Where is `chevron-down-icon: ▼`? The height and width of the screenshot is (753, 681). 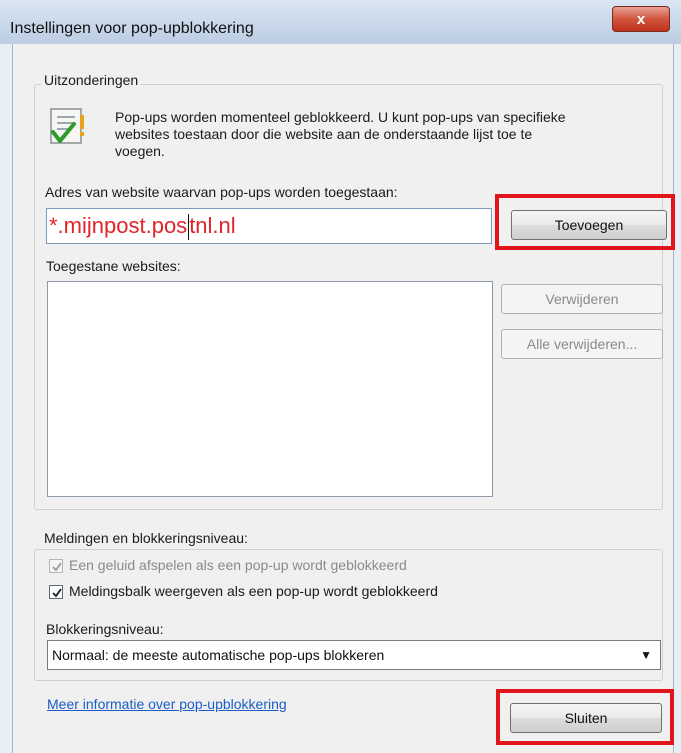 chevron-down-icon: ▼ is located at coordinates (646, 655).